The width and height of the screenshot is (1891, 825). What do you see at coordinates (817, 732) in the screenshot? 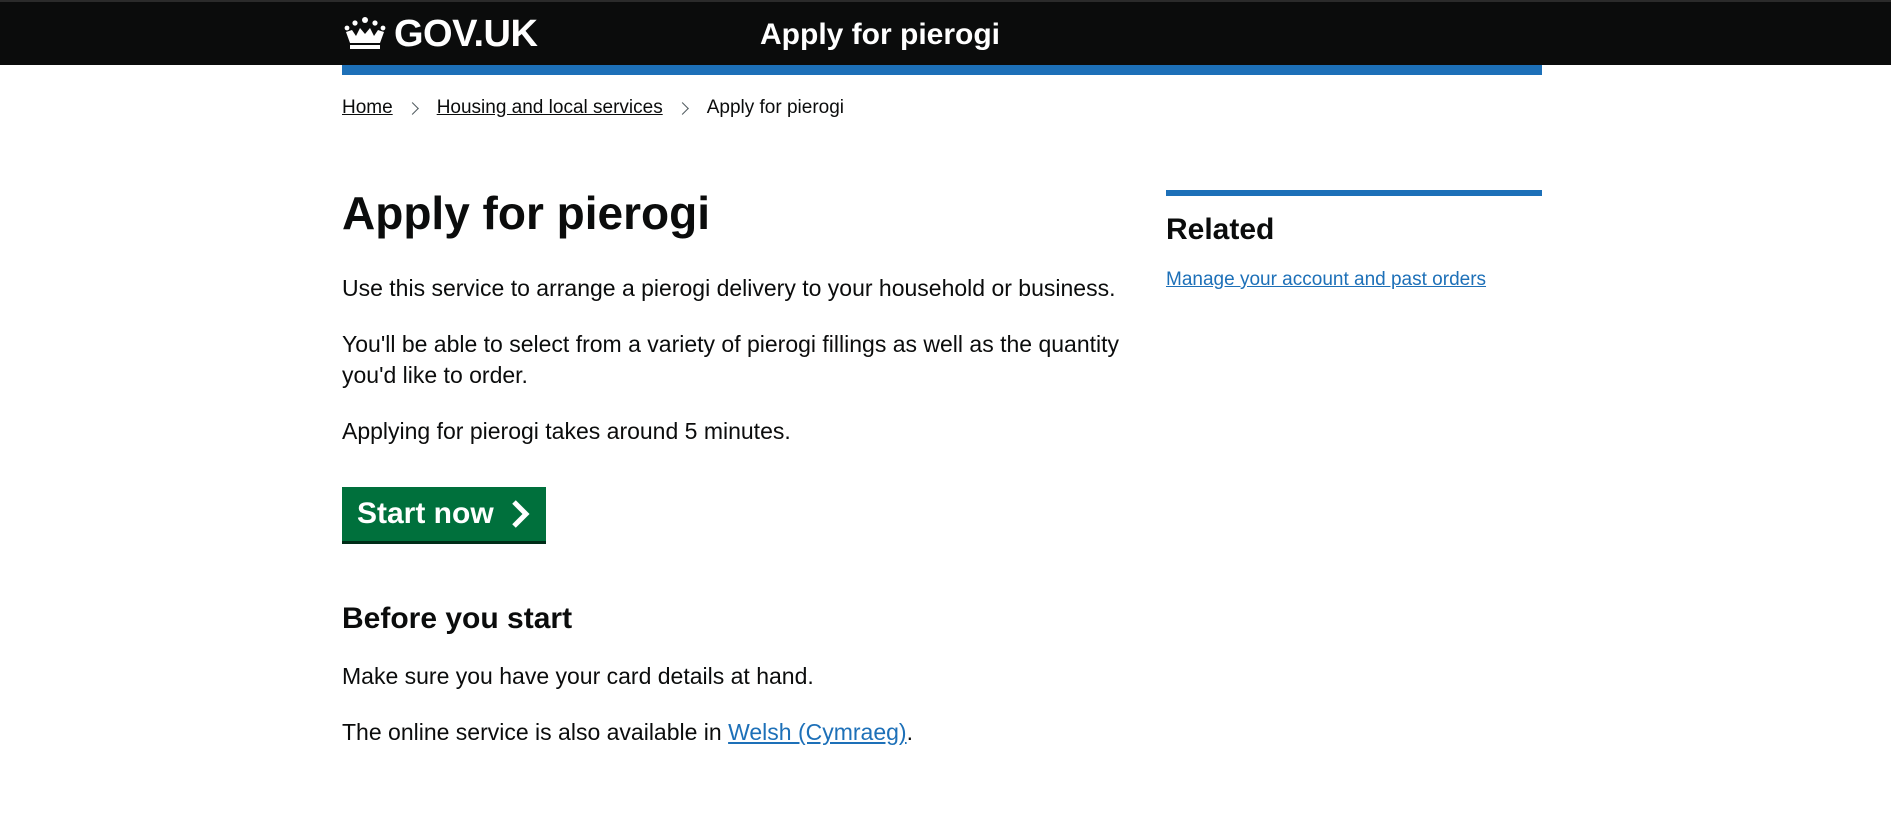
I see `welsh-link: Welsh (Cymraeg)` at bounding box center [817, 732].